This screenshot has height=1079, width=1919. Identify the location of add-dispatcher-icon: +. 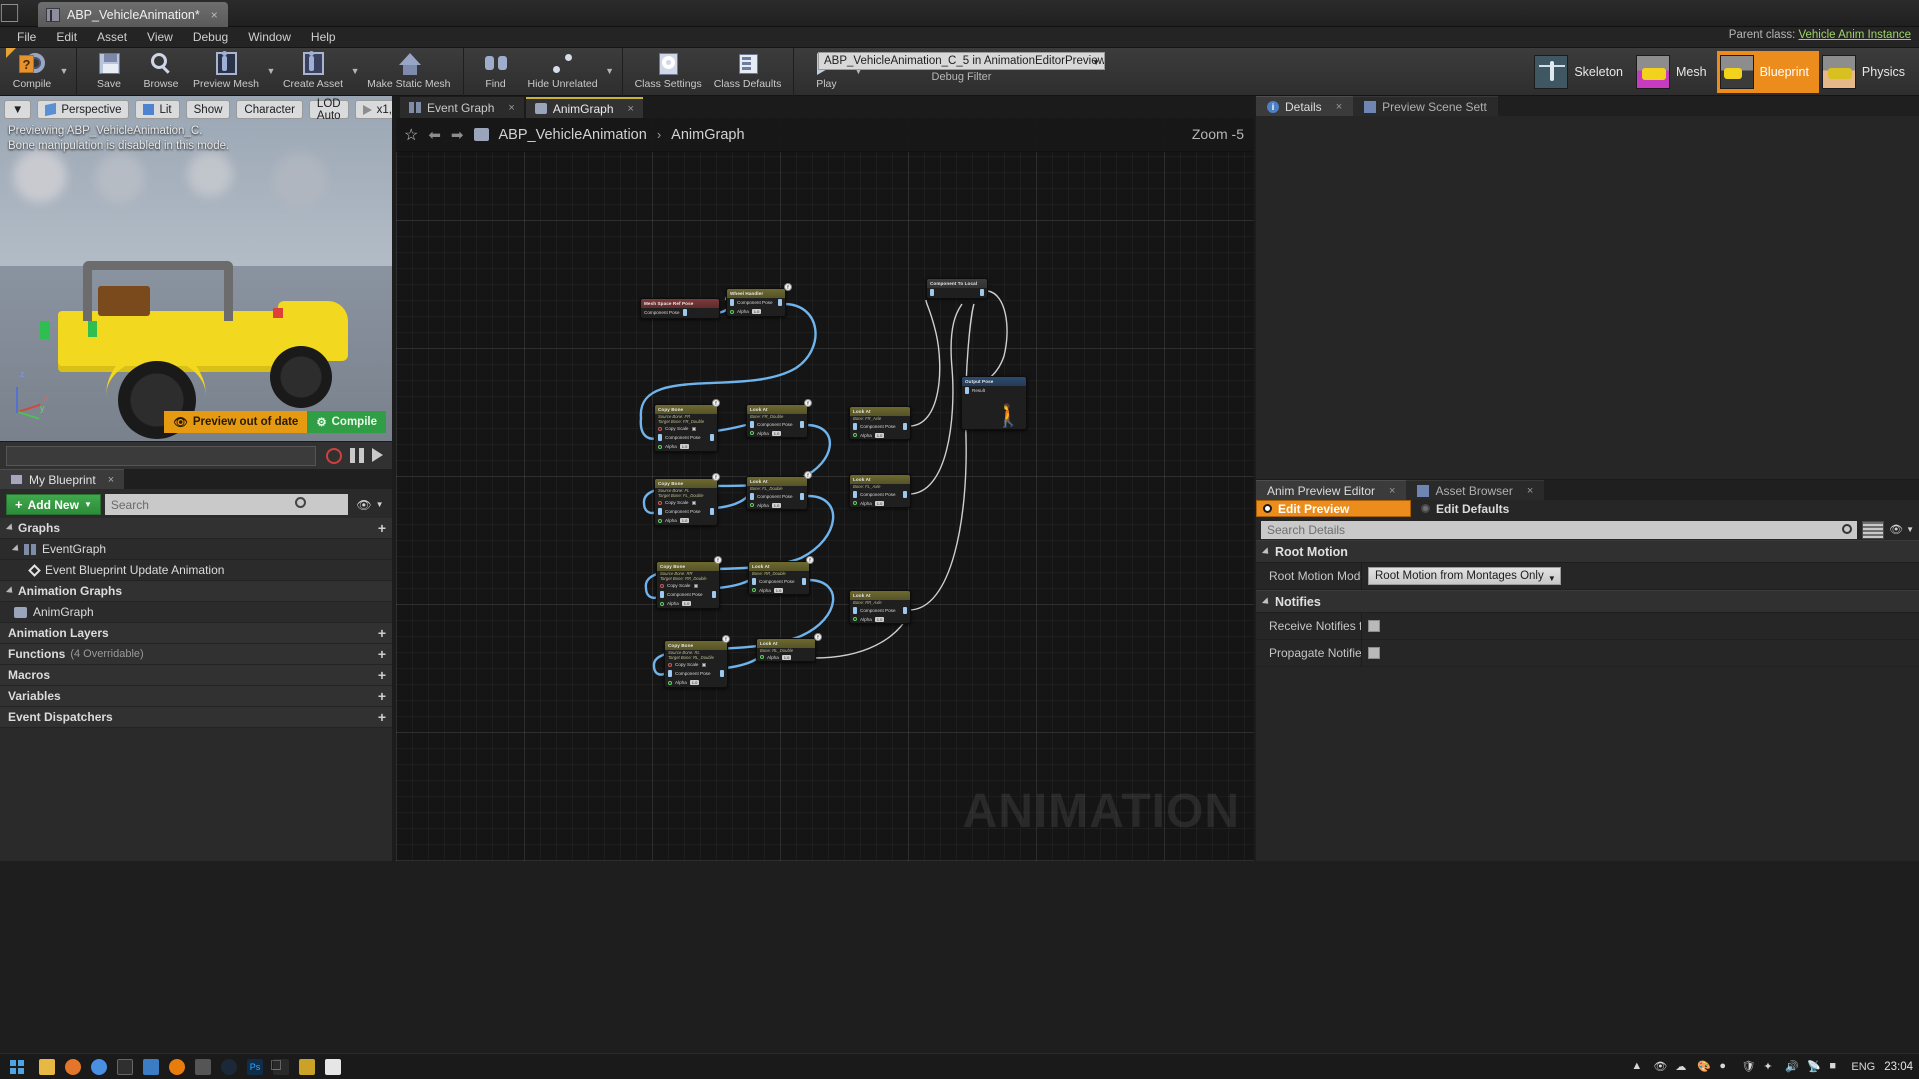
(382, 717).